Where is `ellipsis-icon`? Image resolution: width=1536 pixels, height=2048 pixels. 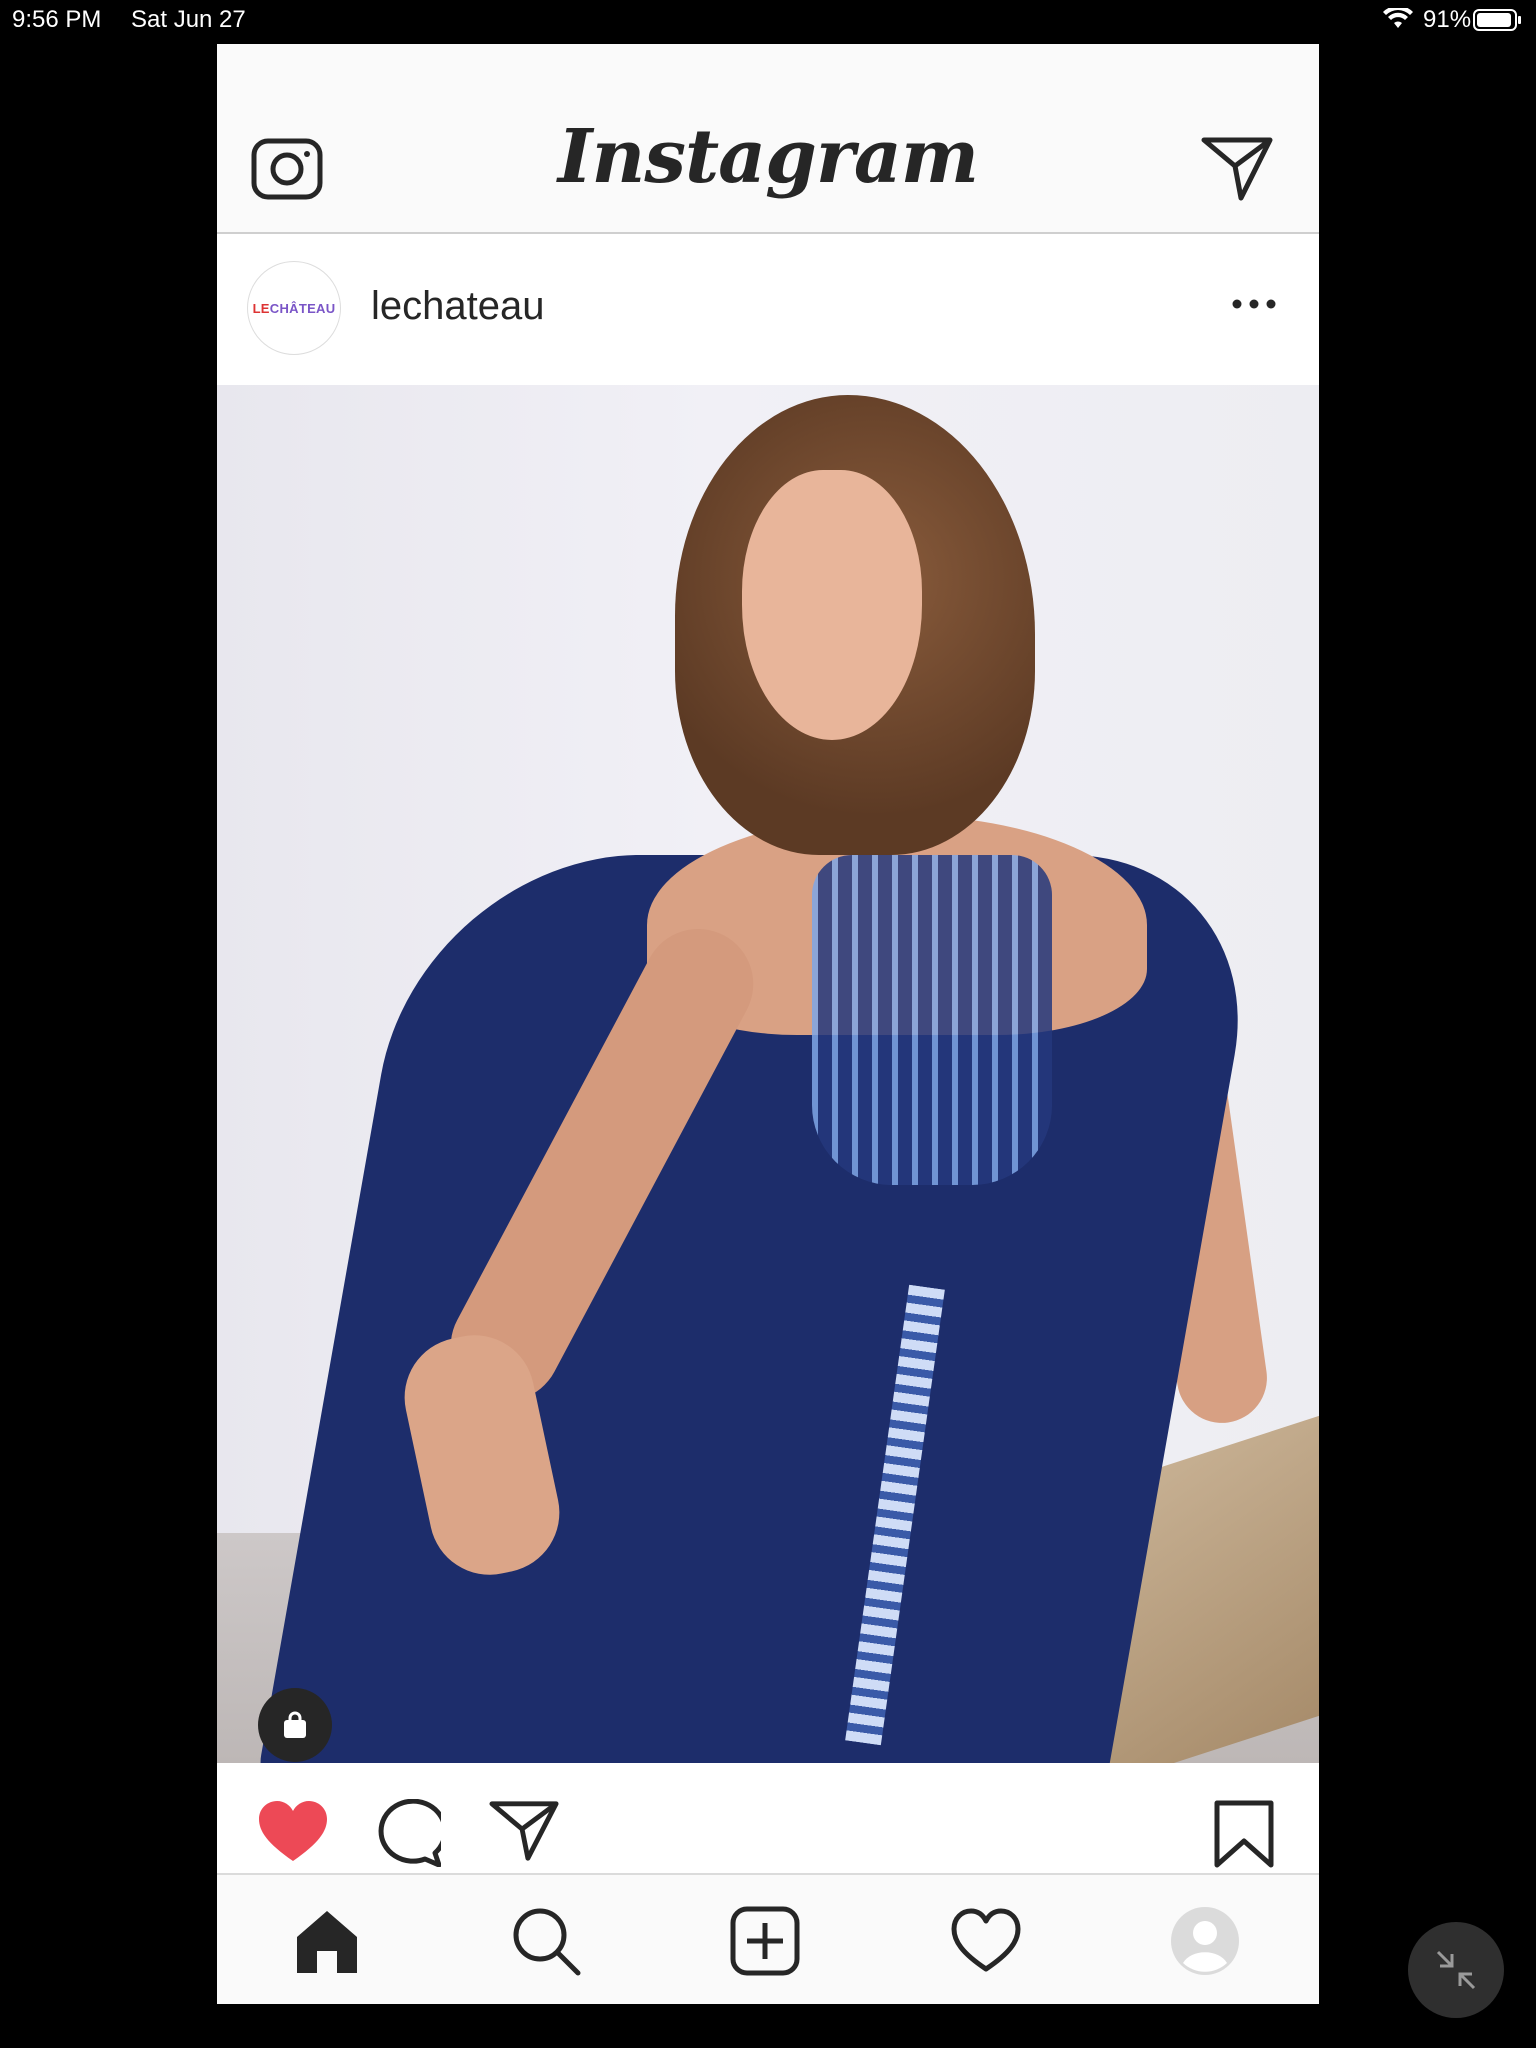
ellipsis-icon is located at coordinates (1254, 304).